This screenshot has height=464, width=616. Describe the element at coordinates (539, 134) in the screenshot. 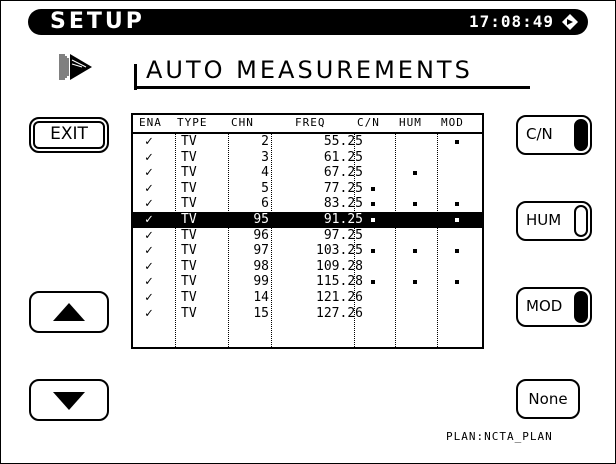

I see `cn-label: C/N` at that location.